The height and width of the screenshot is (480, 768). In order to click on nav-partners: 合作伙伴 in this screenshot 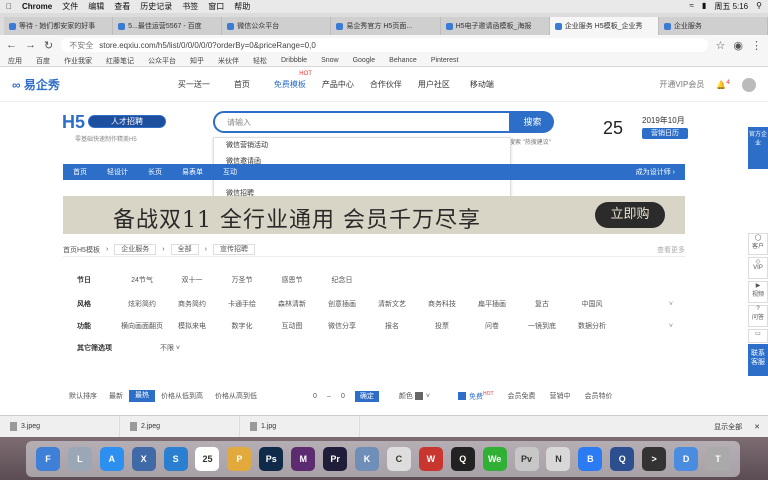, I will do `click(386, 84)`.